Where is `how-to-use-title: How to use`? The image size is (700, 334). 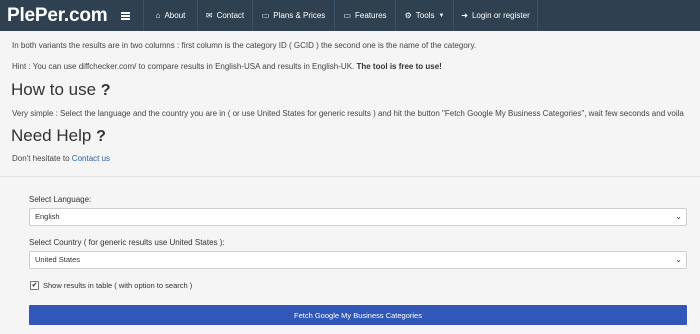
how-to-use-title: How to use is located at coordinates (54, 89).